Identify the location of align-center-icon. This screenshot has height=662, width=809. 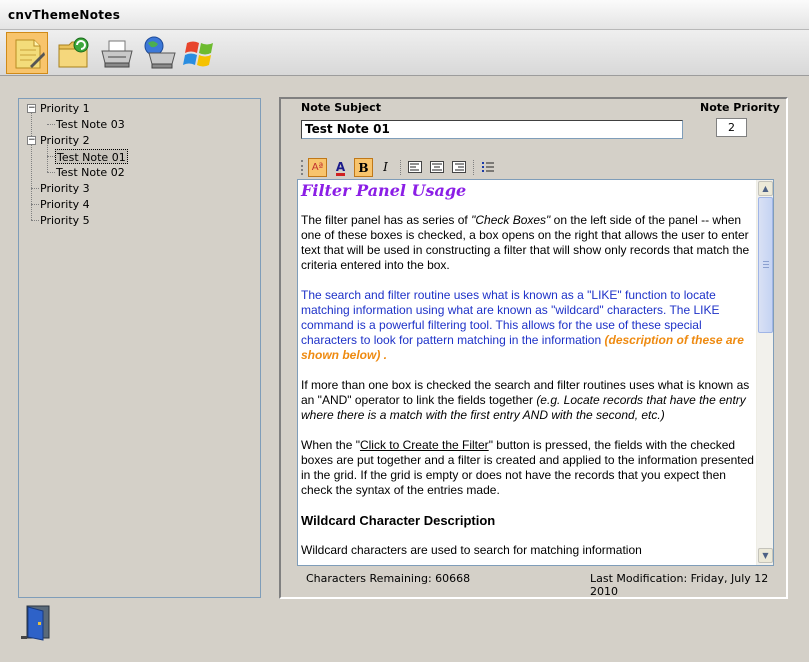
(436, 167).